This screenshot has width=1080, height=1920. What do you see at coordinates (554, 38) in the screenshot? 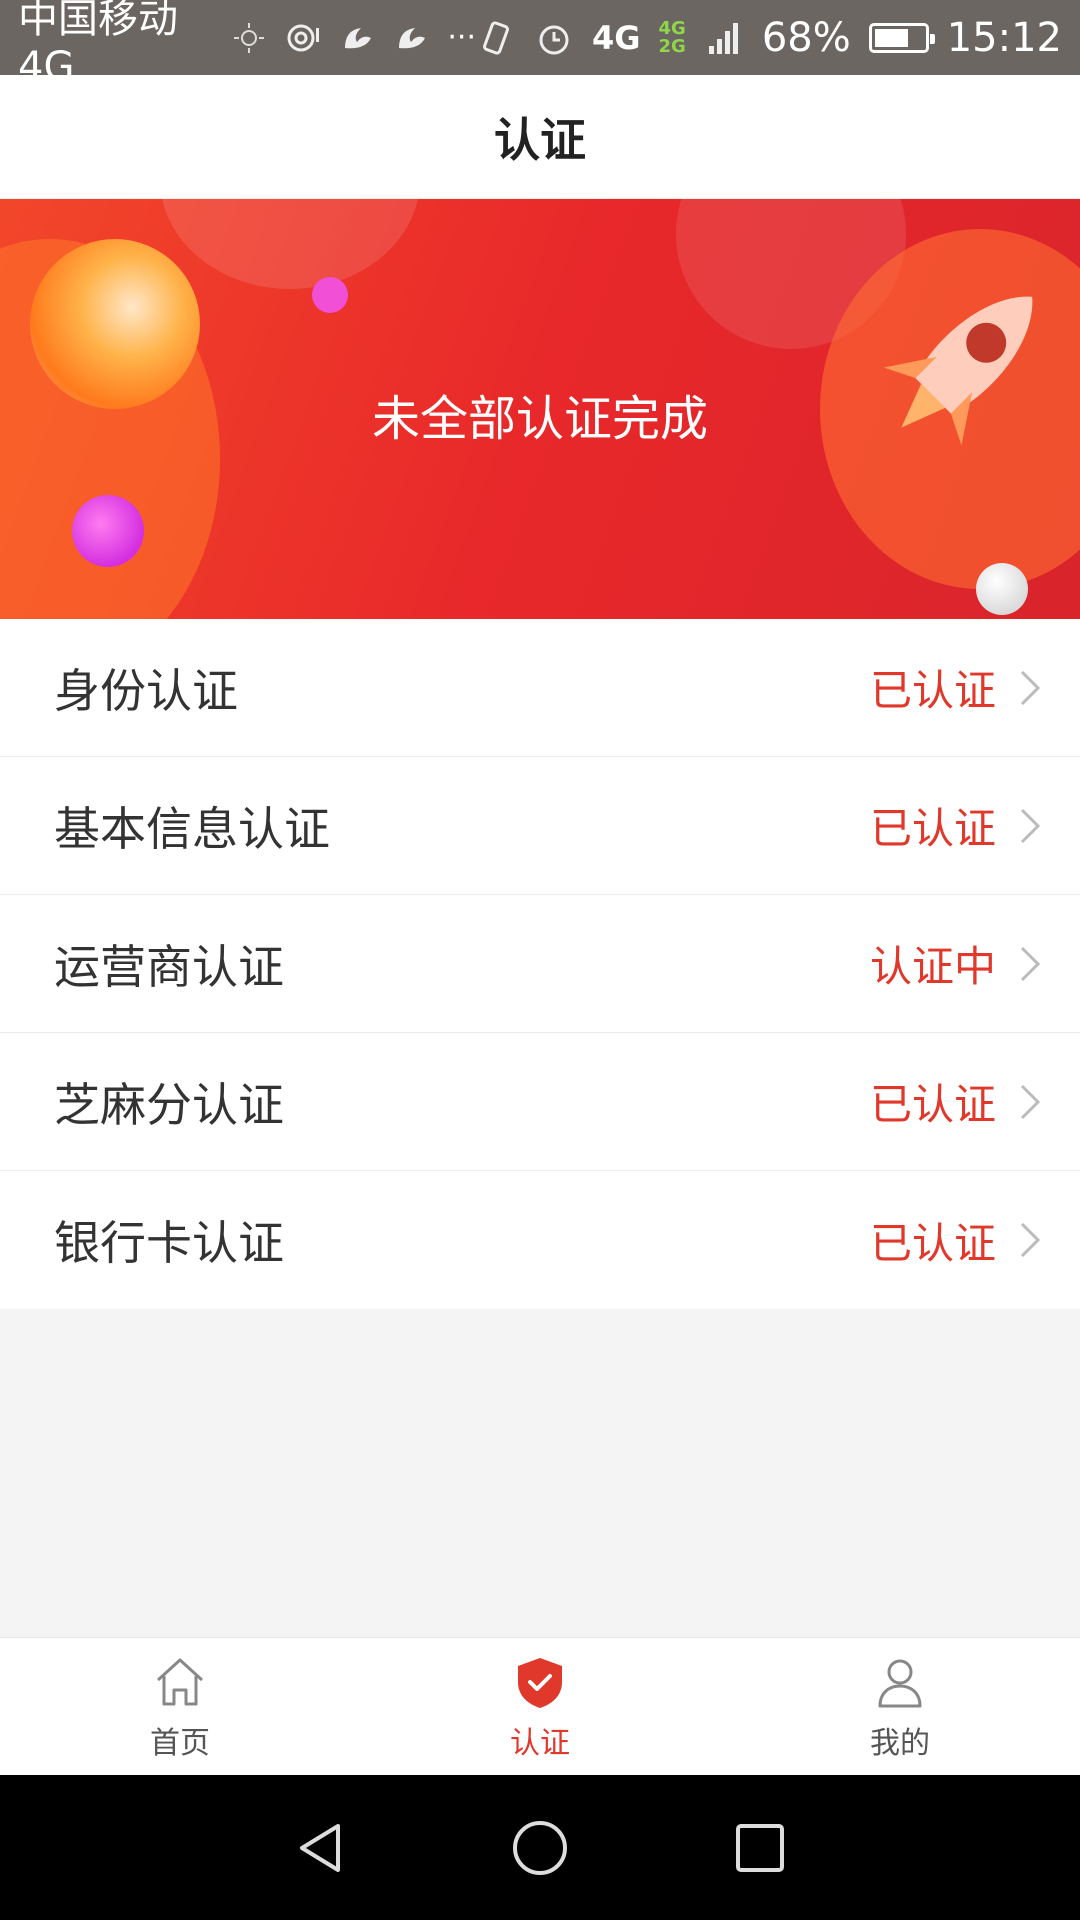
I see `alarm-icon` at bounding box center [554, 38].